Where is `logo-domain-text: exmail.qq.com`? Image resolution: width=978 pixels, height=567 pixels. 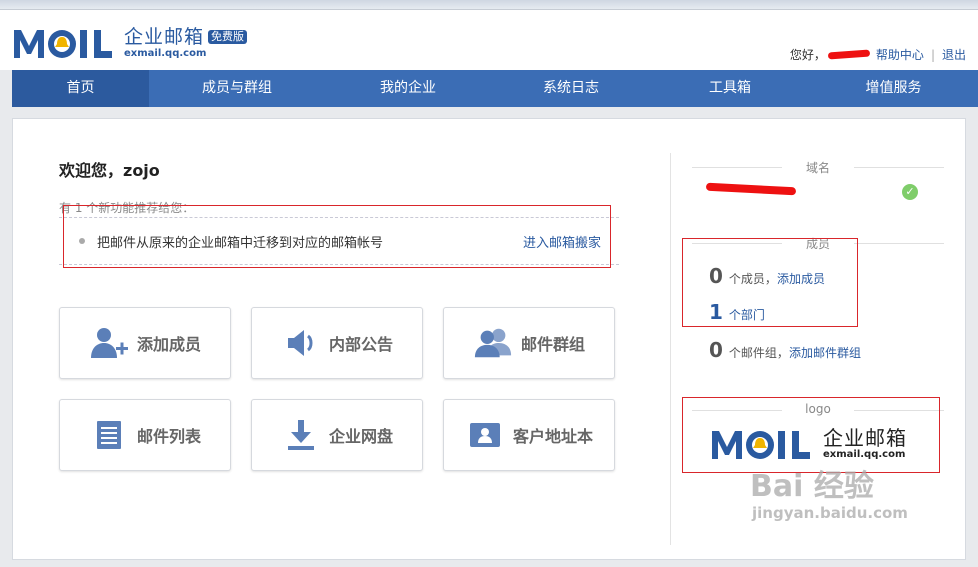 logo-domain-text: exmail.qq.com is located at coordinates (165, 53).